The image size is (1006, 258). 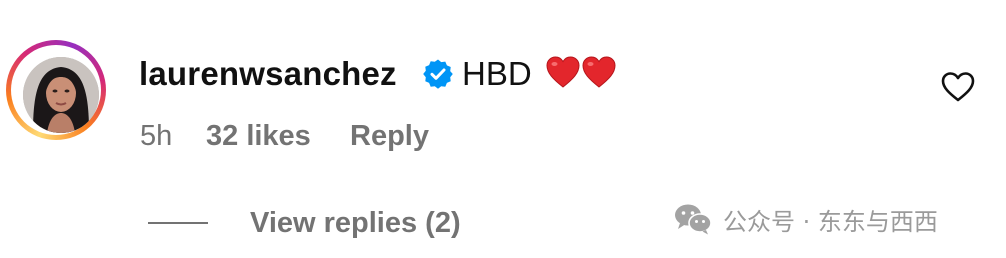 I want to click on avatar-portrait-image, so click(x=61, y=95).